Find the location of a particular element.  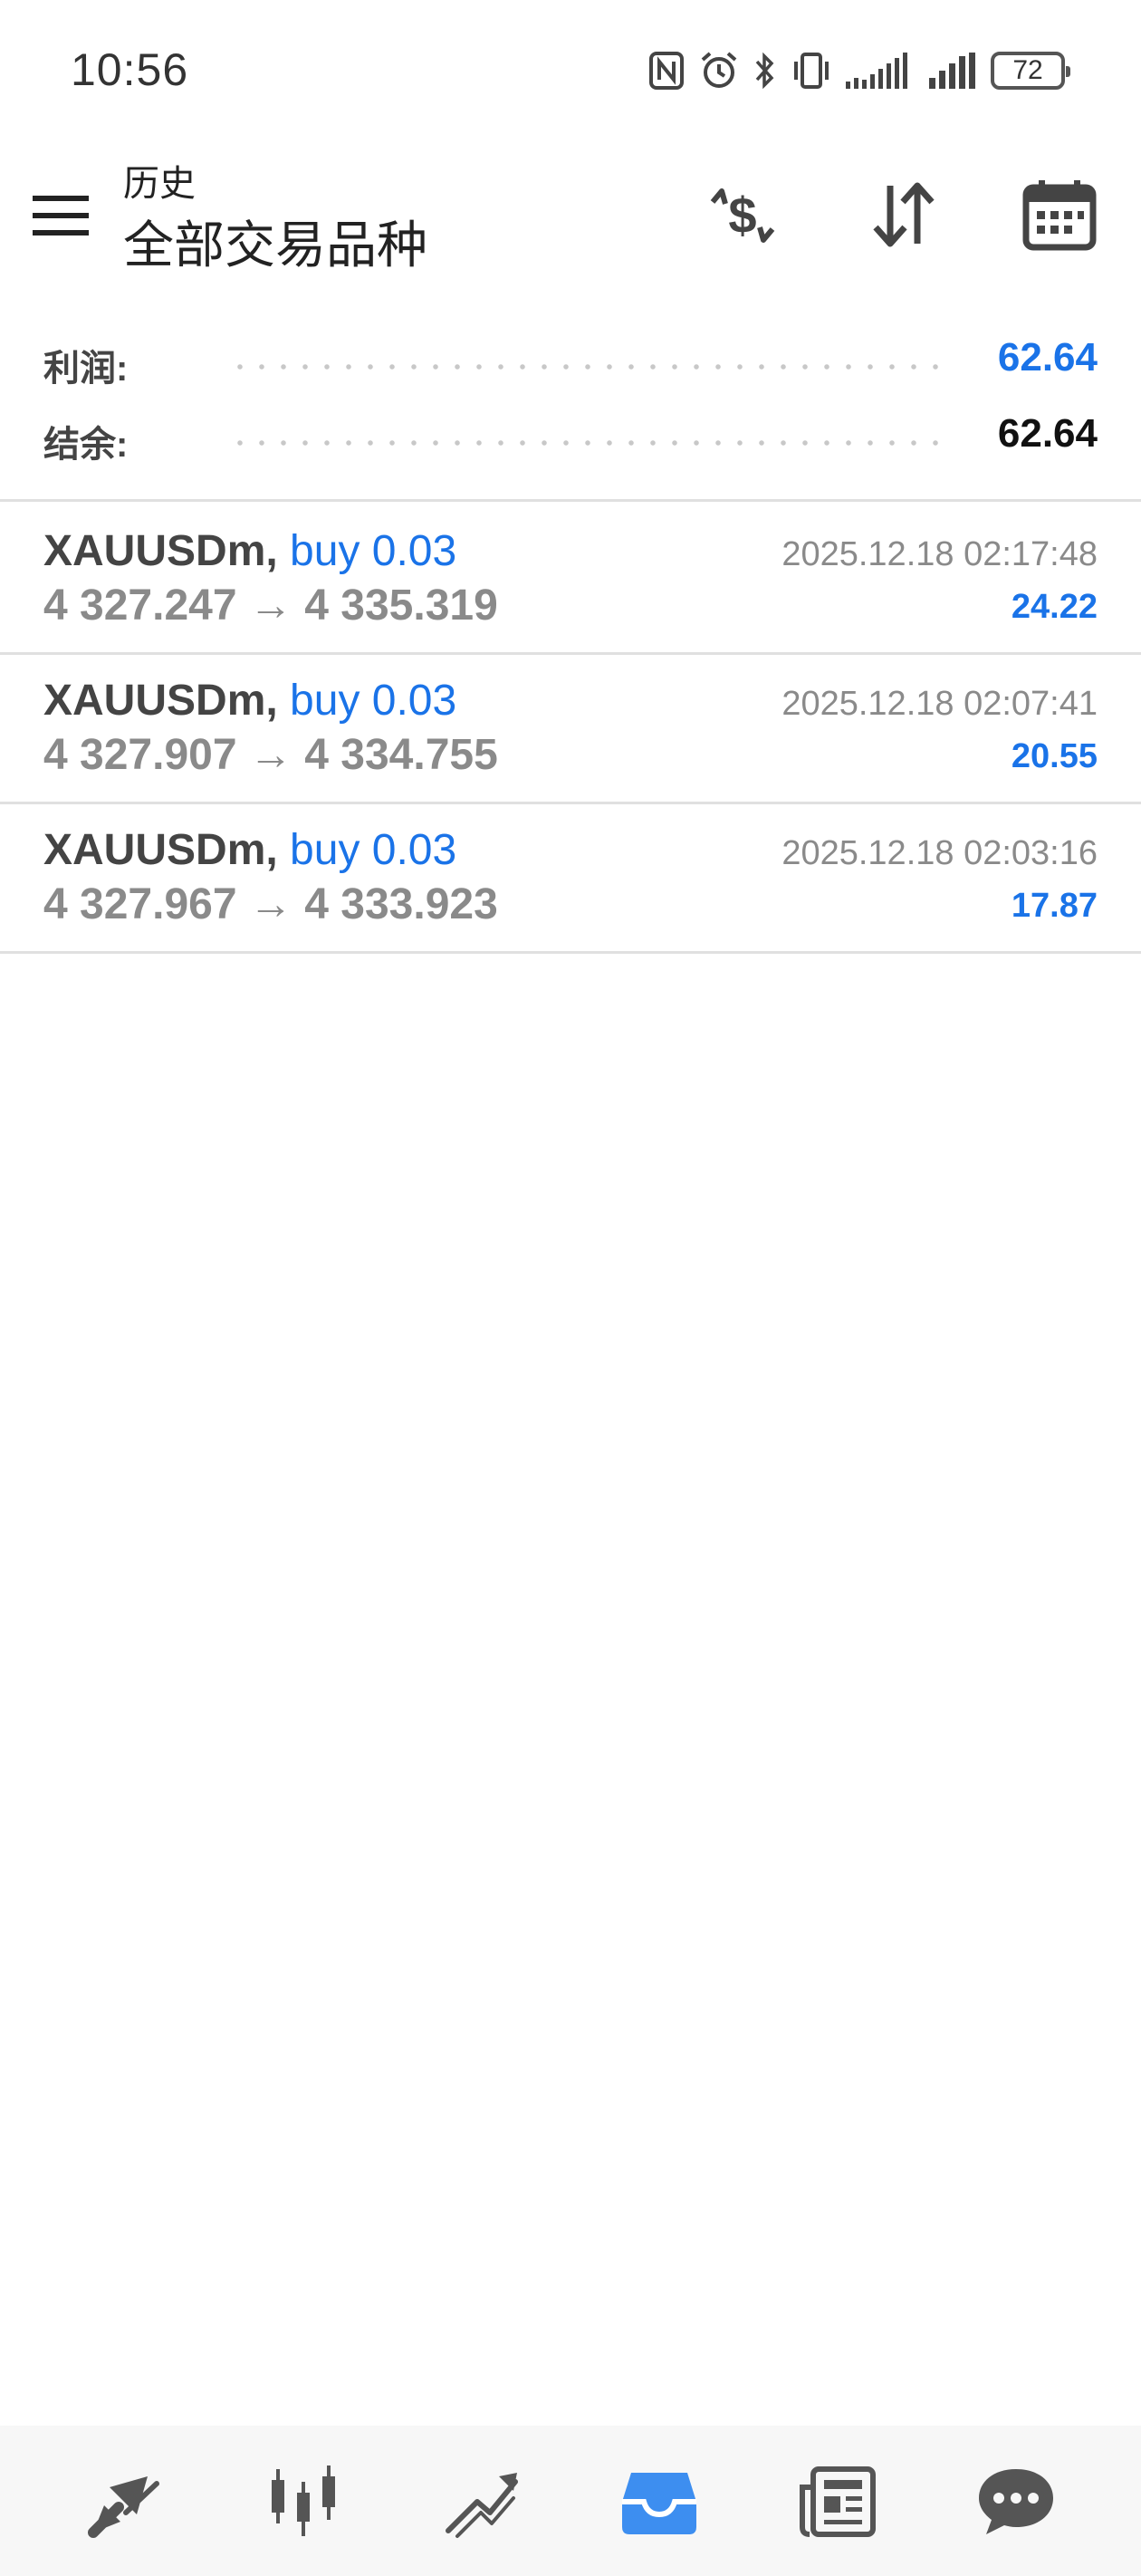

trade-time: 2025.12.18 02:07:41 is located at coordinates (940, 704).